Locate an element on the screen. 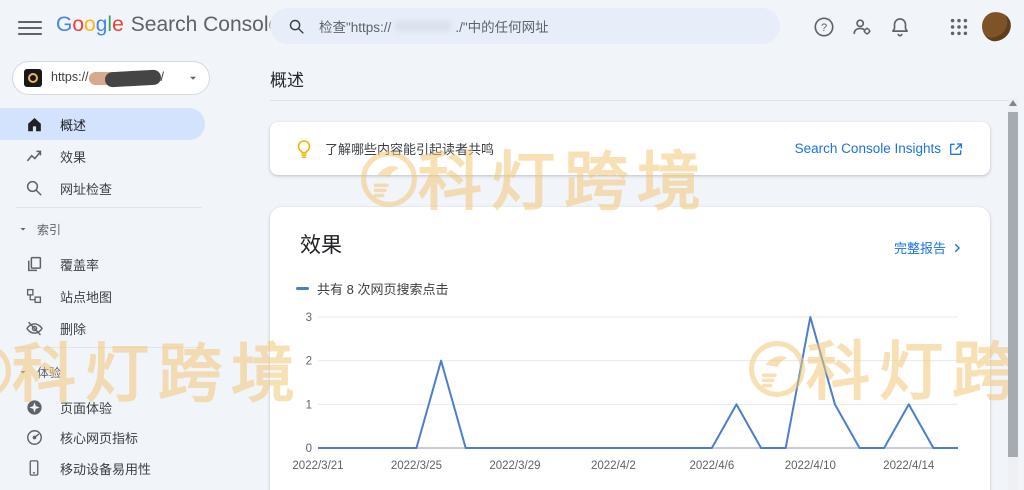 The image size is (1024, 490). sidebar-item-mobile-usability: 移动设备易用性 is located at coordinates (102, 468).